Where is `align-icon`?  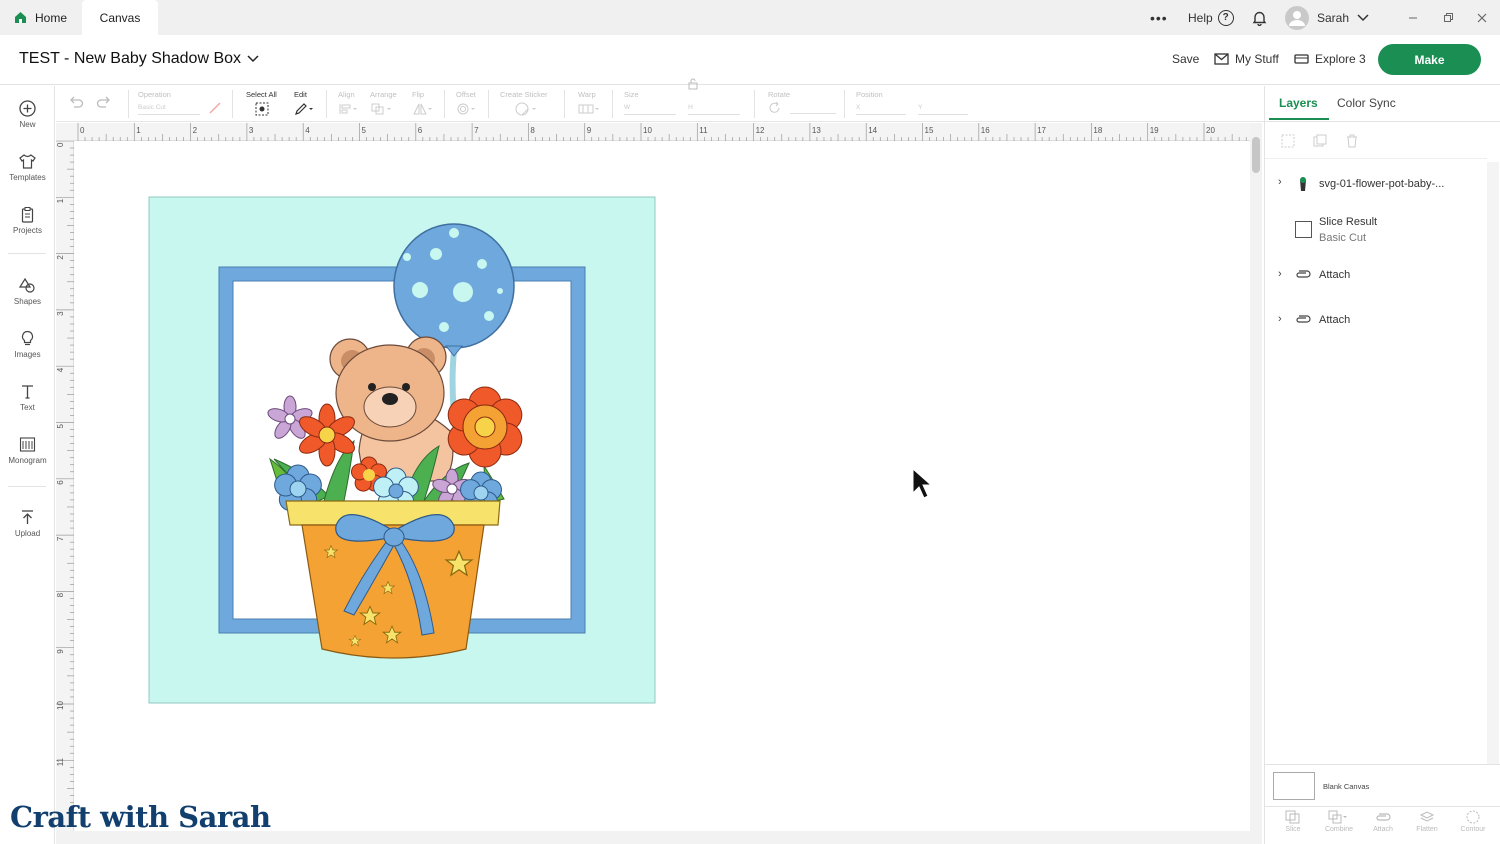 align-icon is located at coordinates (348, 109).